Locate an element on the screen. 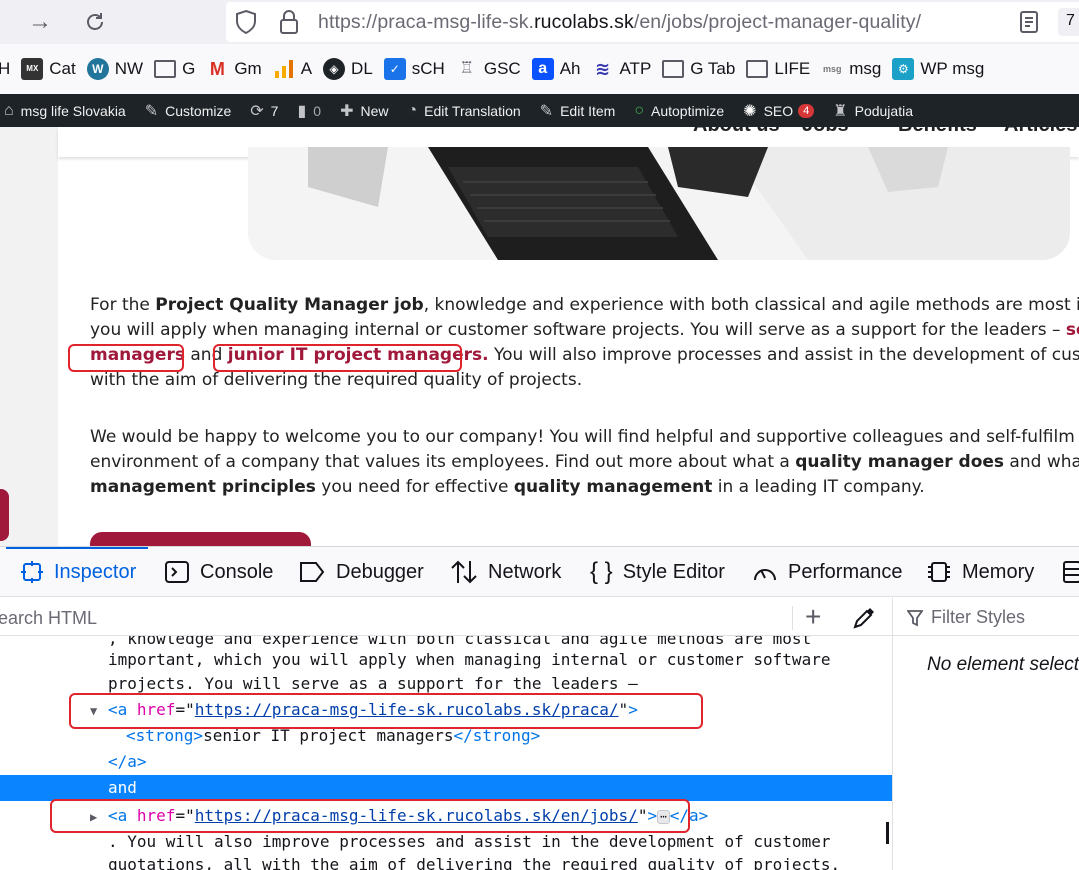 The height and width of the screenshot is (870, 1079). nav-articles: Articles is located at coordinates (1040, 132).